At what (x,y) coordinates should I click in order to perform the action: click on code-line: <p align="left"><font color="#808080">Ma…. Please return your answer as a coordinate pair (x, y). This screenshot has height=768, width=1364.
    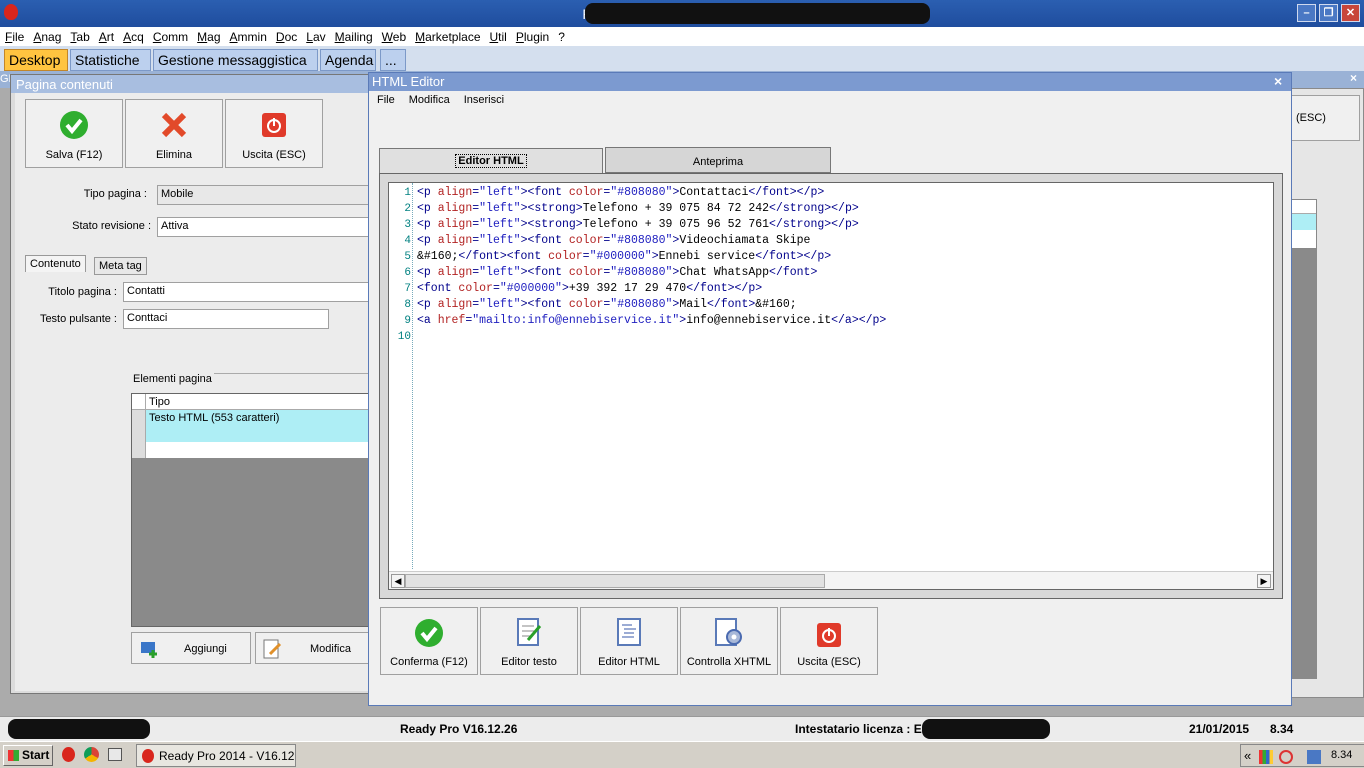
    Looking at the image, I should click on (607, 305).